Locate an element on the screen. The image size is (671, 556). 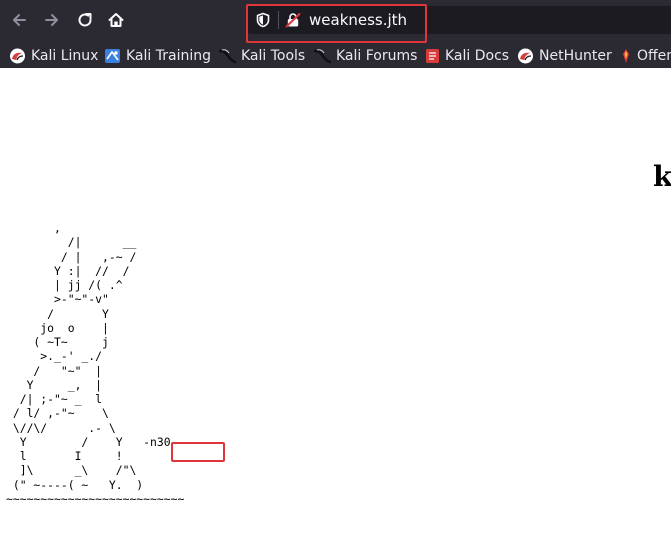
bookmark-kali-linux: Kali Linux is located at coordinates (53, 56).